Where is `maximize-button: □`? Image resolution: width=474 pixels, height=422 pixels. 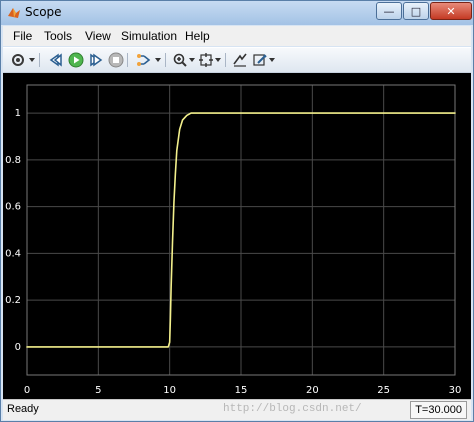
maximize-button: □ is located at coordinates (416, 11).